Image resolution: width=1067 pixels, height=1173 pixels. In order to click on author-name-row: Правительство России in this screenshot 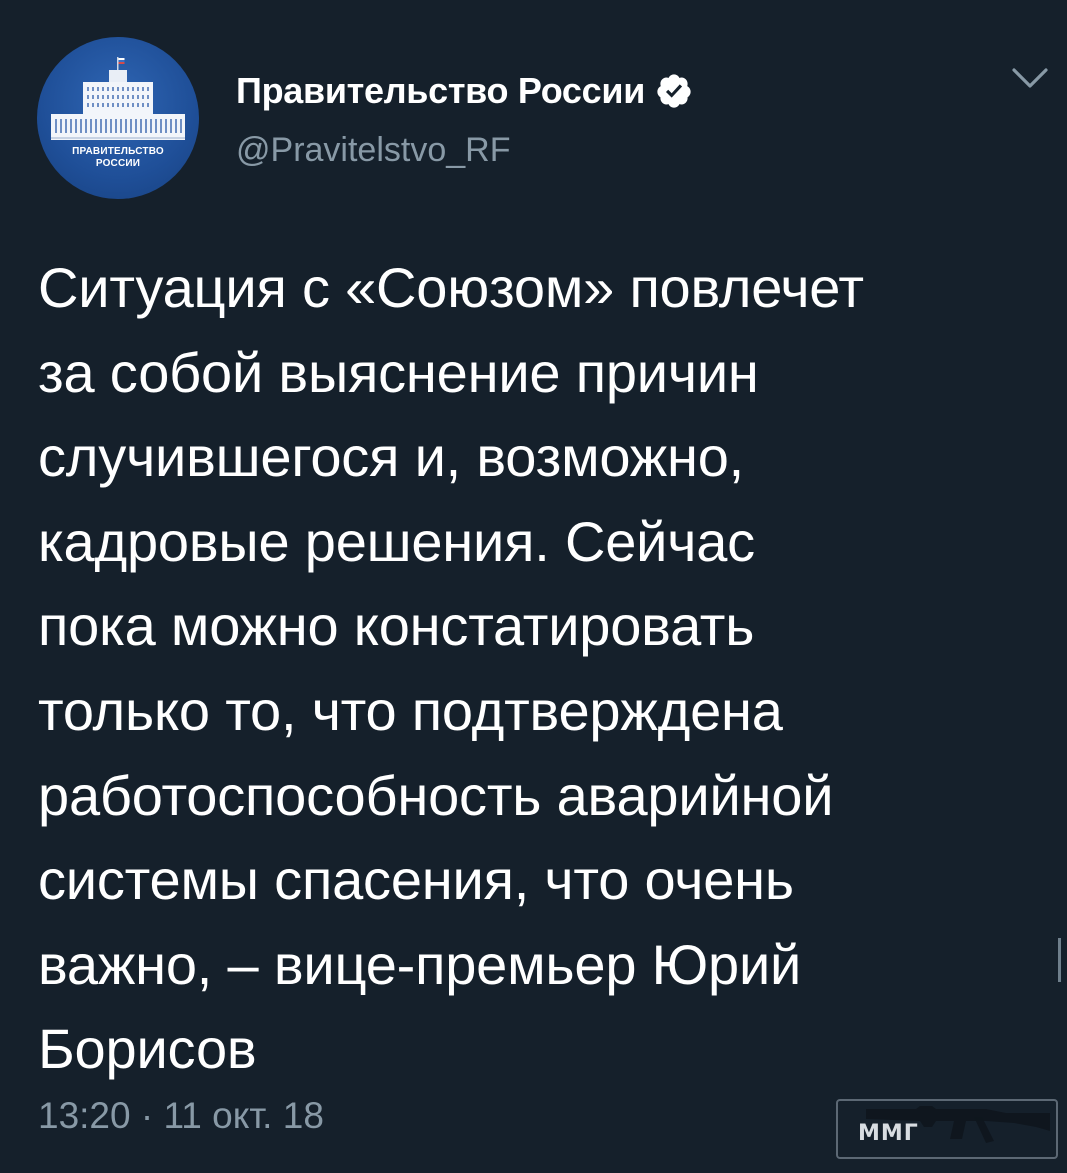, I will do `click(464, 91)`.